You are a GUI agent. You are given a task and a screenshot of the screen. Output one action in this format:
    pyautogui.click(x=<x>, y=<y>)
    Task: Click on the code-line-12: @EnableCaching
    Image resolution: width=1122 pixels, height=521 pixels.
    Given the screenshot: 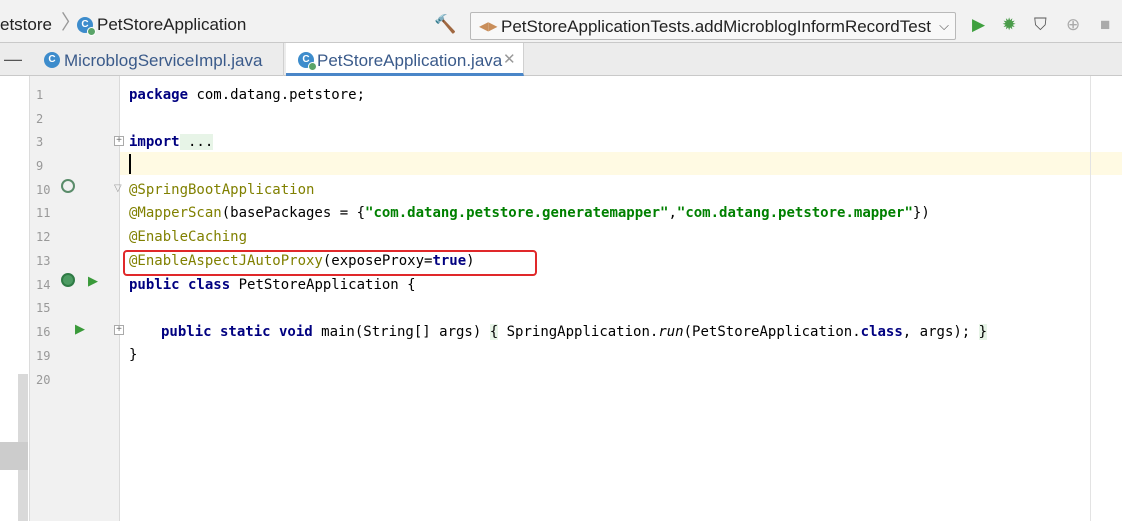 What is the action you would take?
    pyautogui.click(x=188, y=237)
    